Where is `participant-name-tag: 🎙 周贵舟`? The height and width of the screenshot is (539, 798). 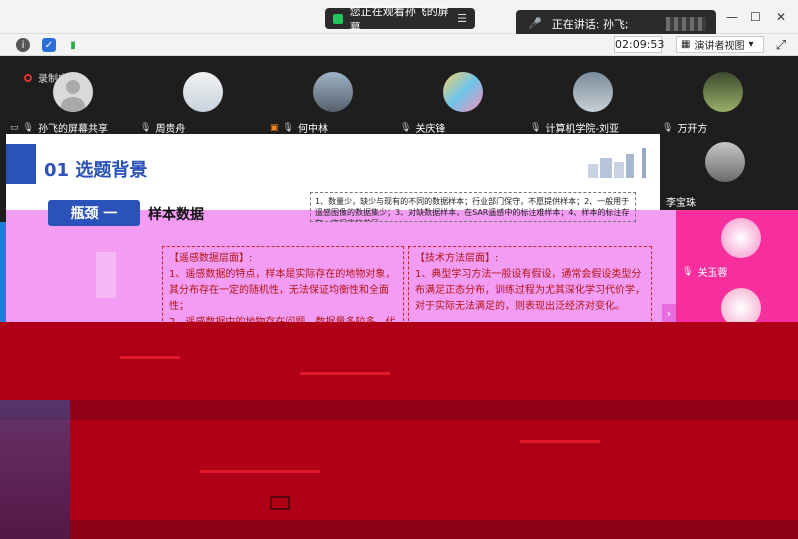
participant-name-tag: 🎙 周贵舟 is located at coordinates (163, 128).